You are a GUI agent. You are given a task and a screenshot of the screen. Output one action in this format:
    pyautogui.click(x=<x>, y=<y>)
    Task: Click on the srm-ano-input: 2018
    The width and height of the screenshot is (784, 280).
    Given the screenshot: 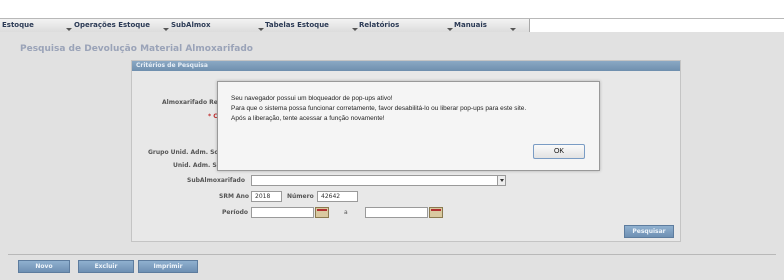 What is the action you would take?
    pyautogui.click(x=266, y=196)
    